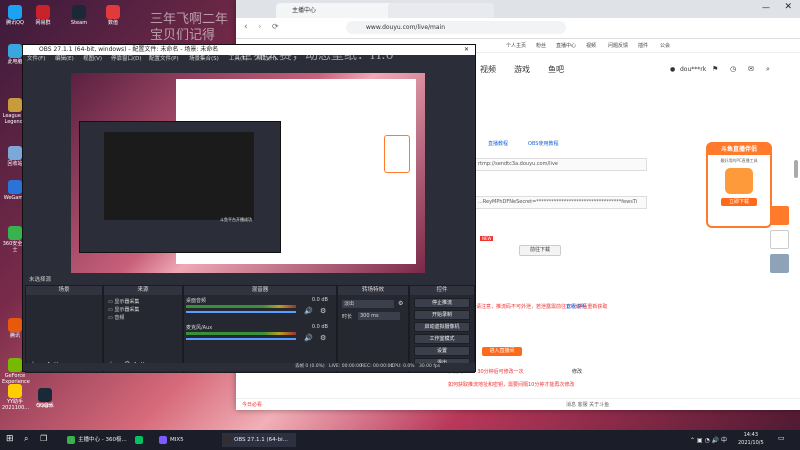 Image resolution: width=800 pixels, height=450 pixels. I want to click on obs-menu-profile: 配置文件(P), so click(164, 59).